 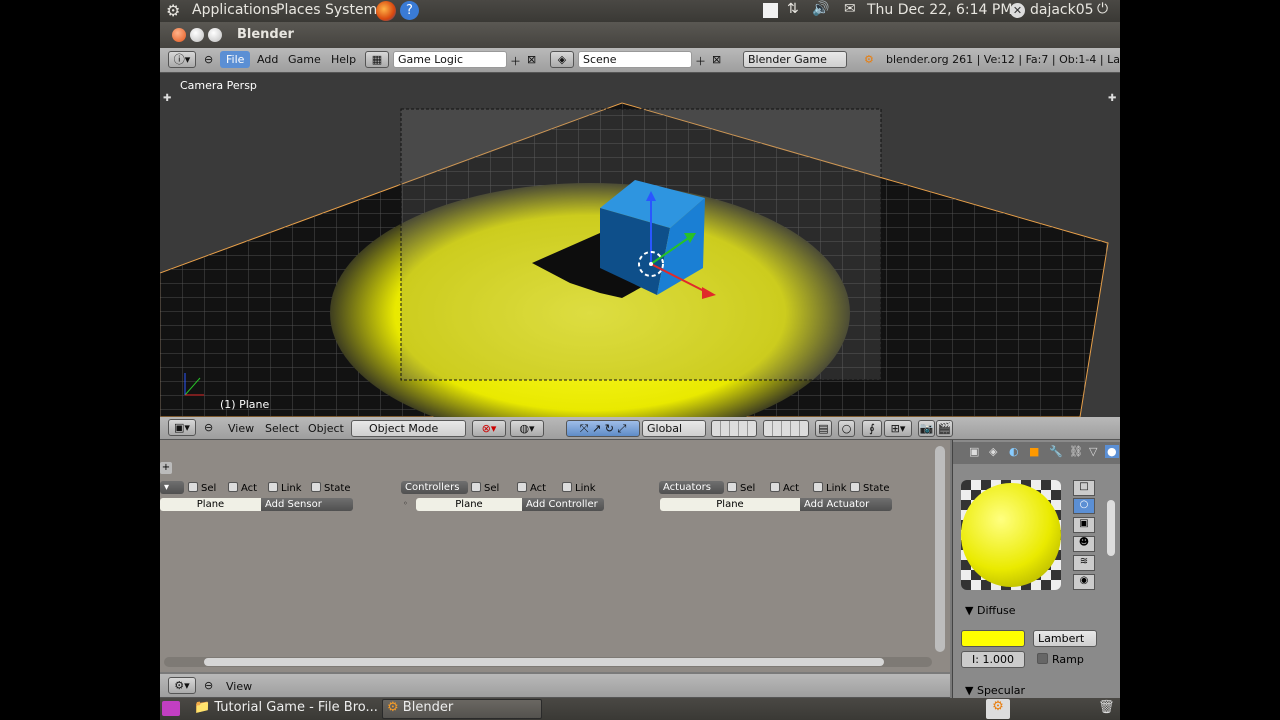 What do you see at coordinates (267, 59) in the screenshot?
I see `menu-add: Add` at bounding box center [267, 59].